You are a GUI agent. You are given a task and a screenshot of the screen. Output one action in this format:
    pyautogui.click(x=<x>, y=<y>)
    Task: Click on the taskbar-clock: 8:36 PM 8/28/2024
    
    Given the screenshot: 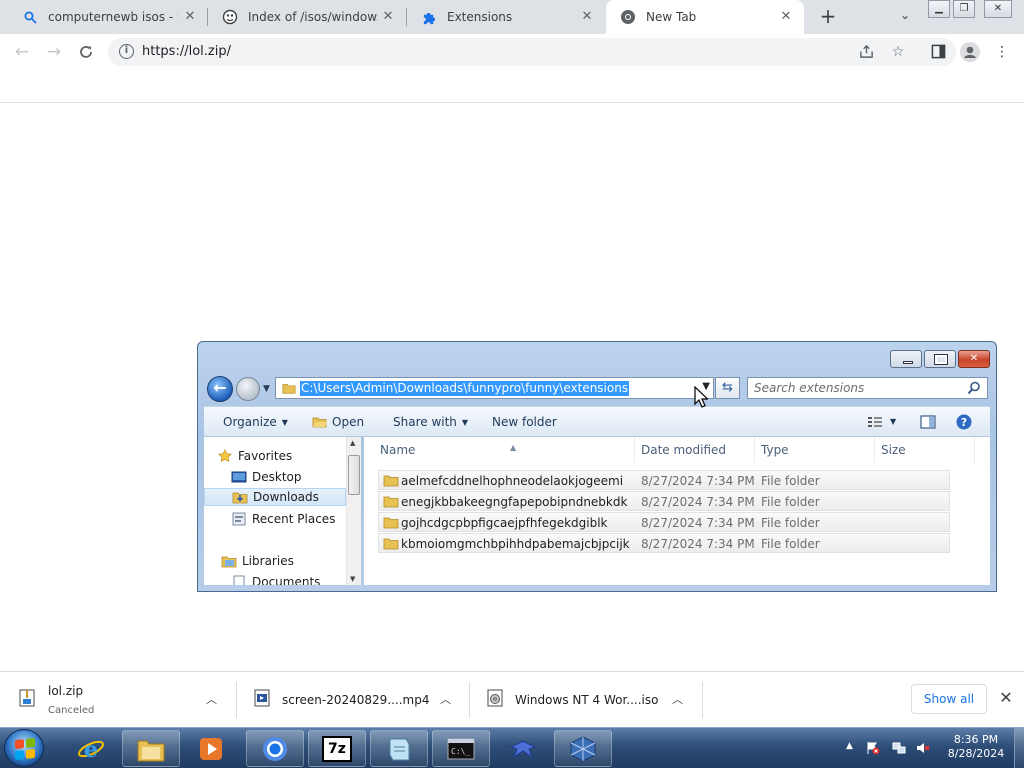 What is the action you would take?
    pyautogui.click(x=976, y=747)
    